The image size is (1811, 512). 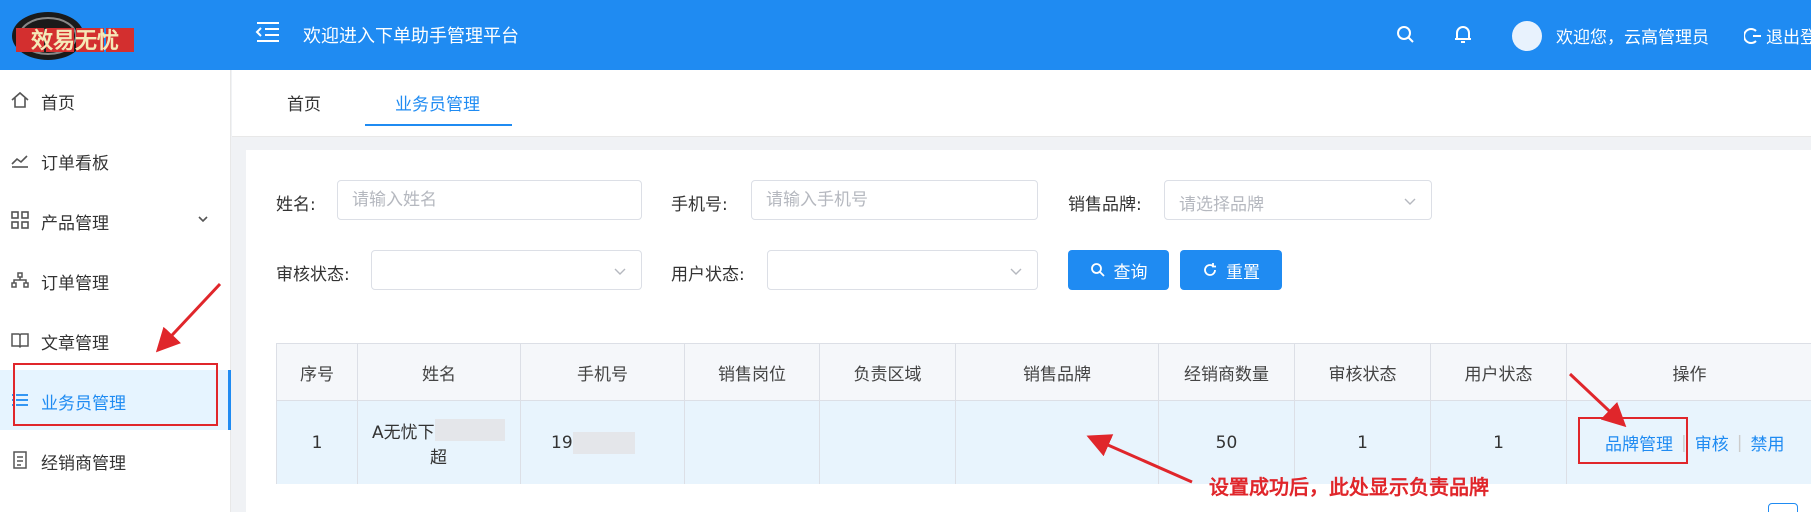 What do you see at coordinates (296, 205) in the screenshot?
I see `name-label: 姓名:` at bounding box center [296, 205].